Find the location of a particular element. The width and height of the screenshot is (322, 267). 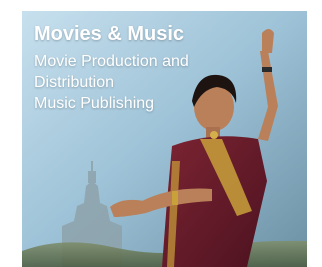

tile-line-2: Distribution is located at coordinates (74, 82).